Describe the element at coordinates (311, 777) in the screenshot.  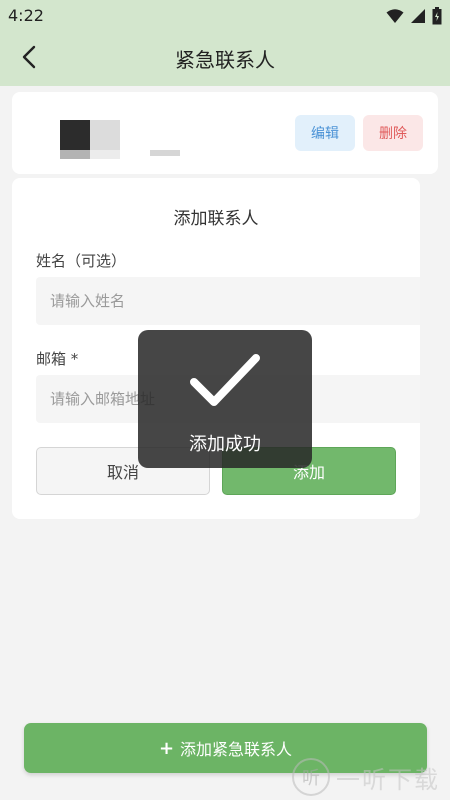
I see `watermark-logo: 听` at that location.